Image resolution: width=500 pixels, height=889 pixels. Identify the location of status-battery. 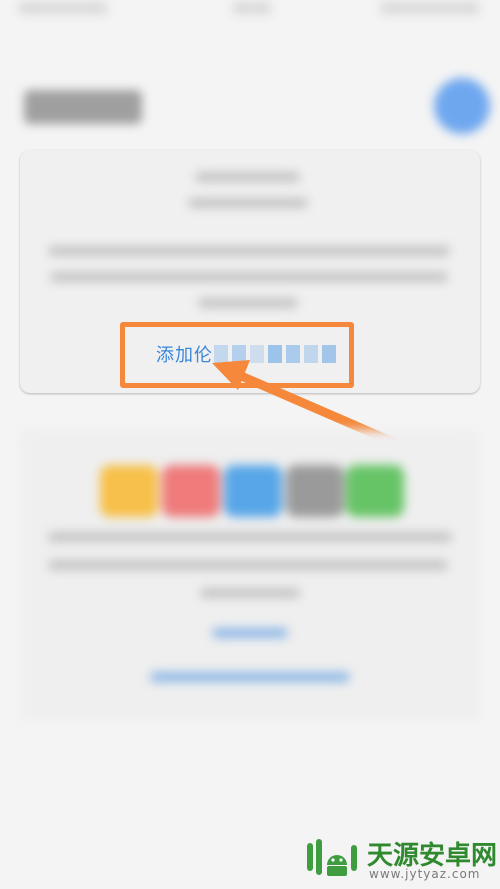
(430, 8).